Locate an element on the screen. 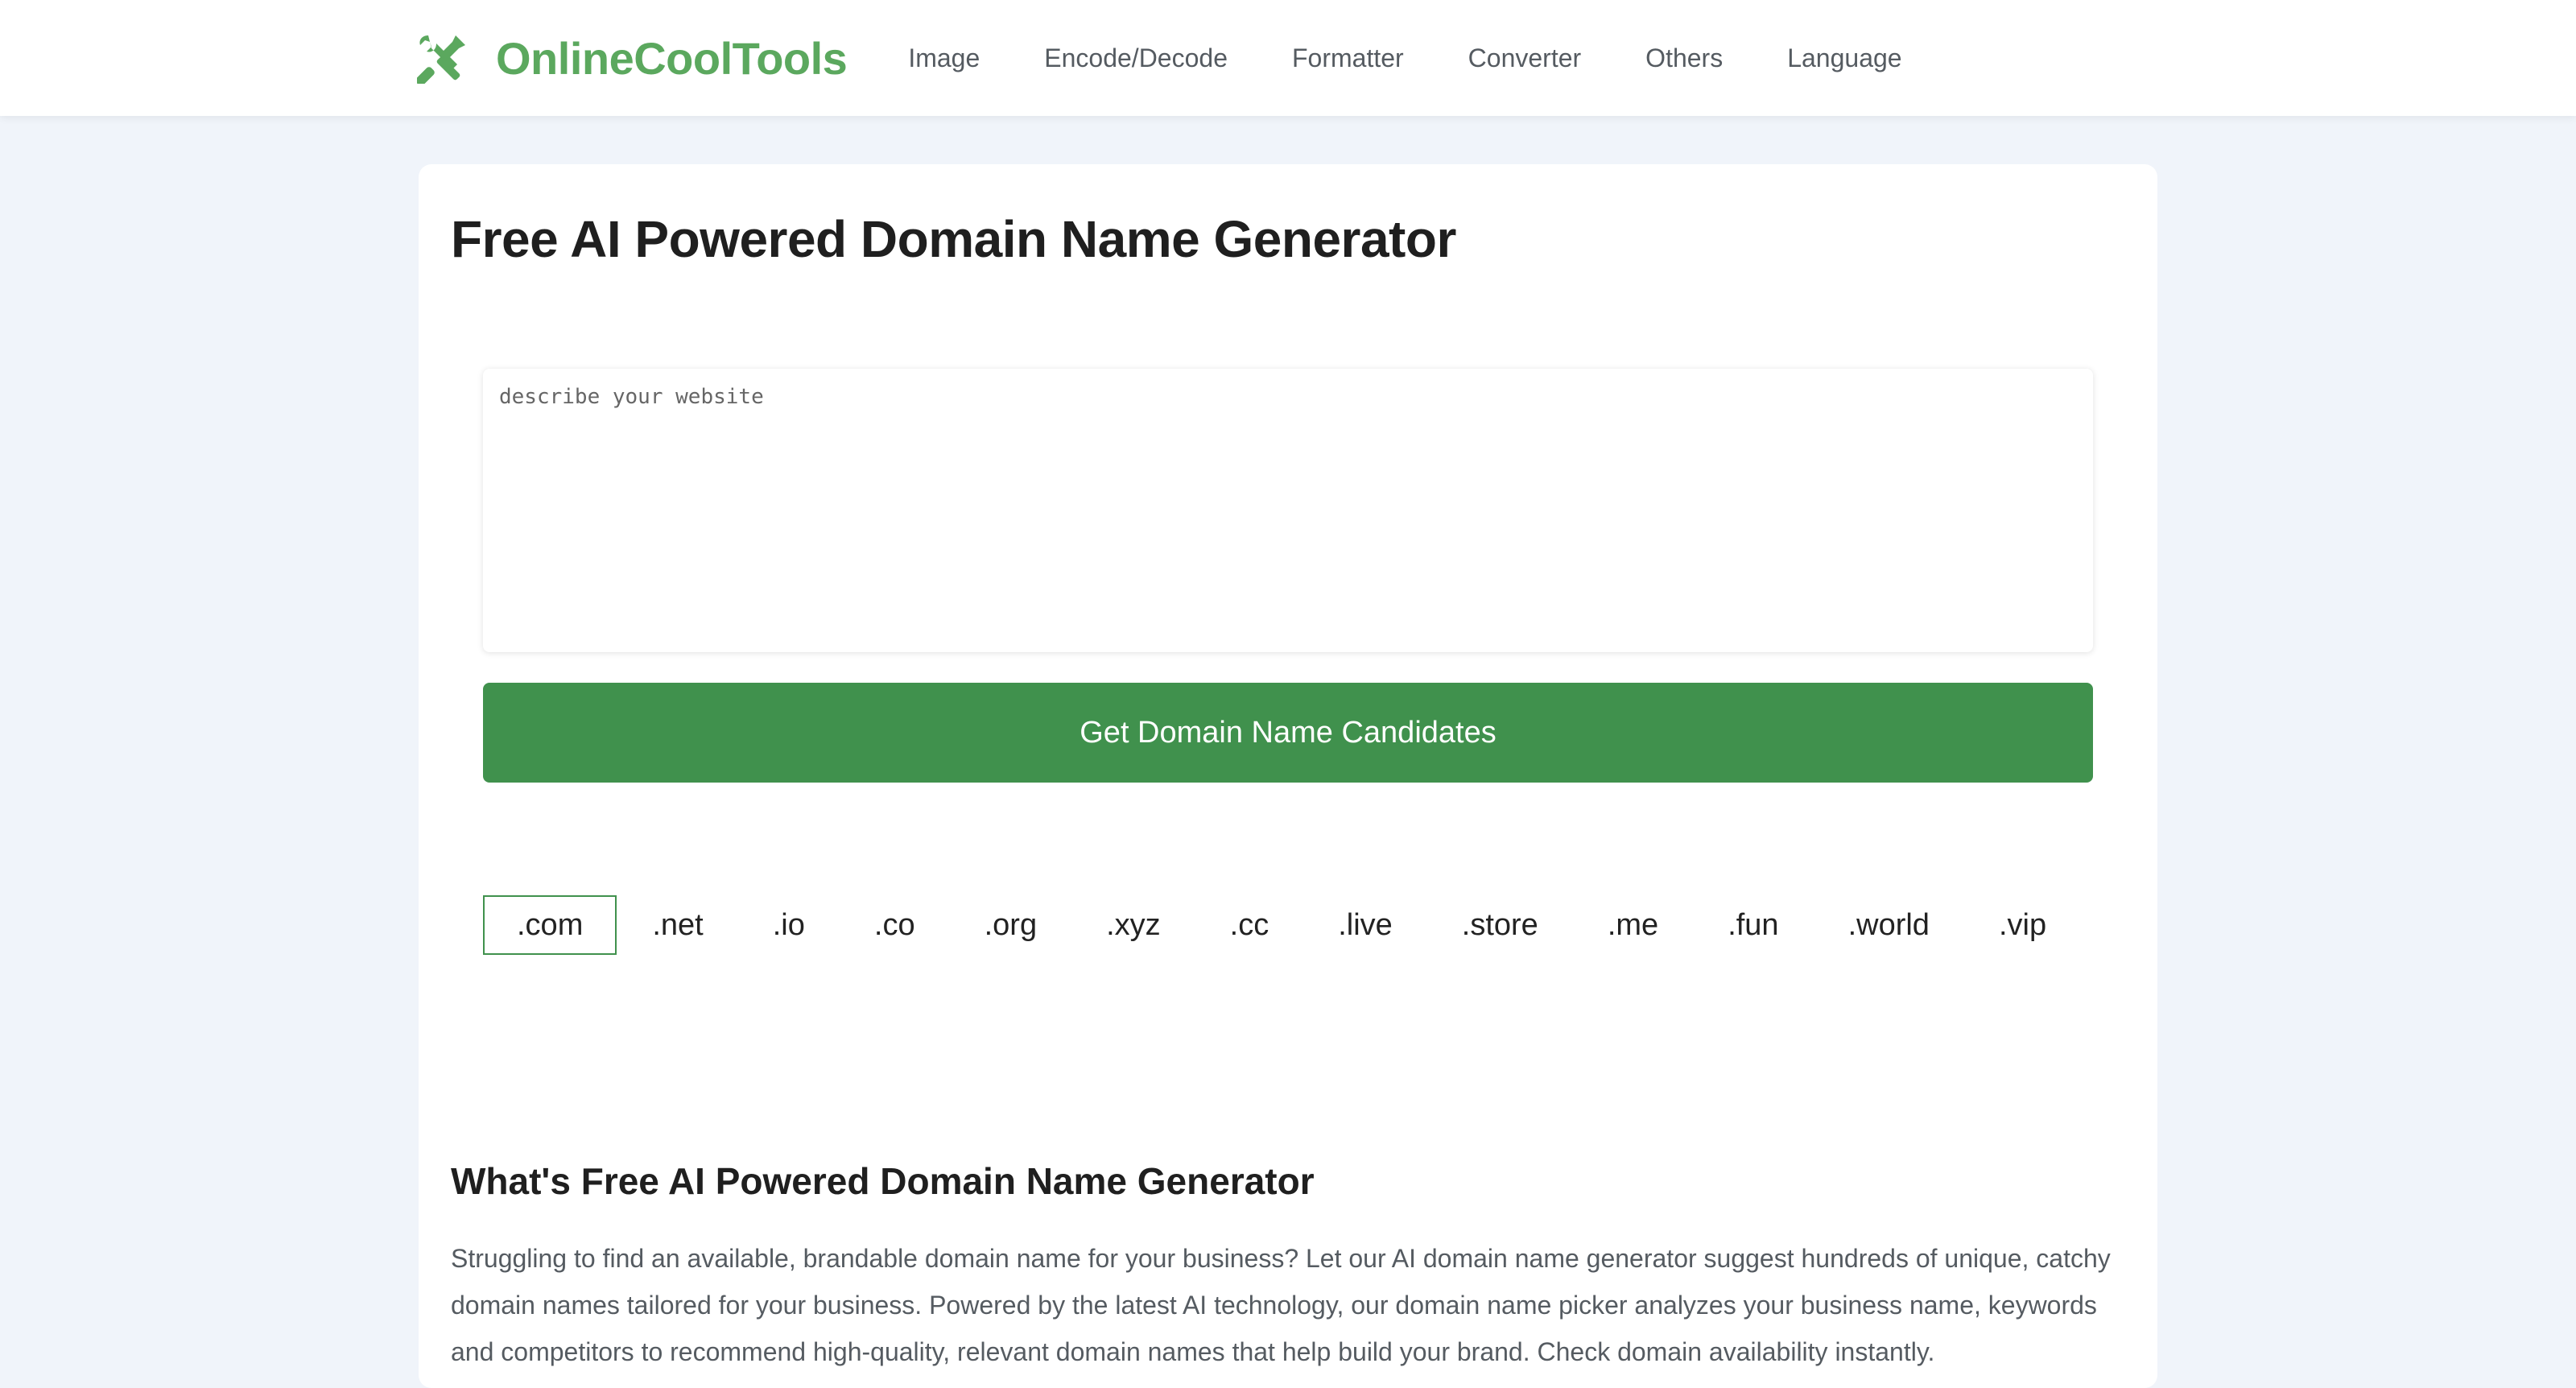  tld-vip: .vip is located at coordinates (2022, 925).